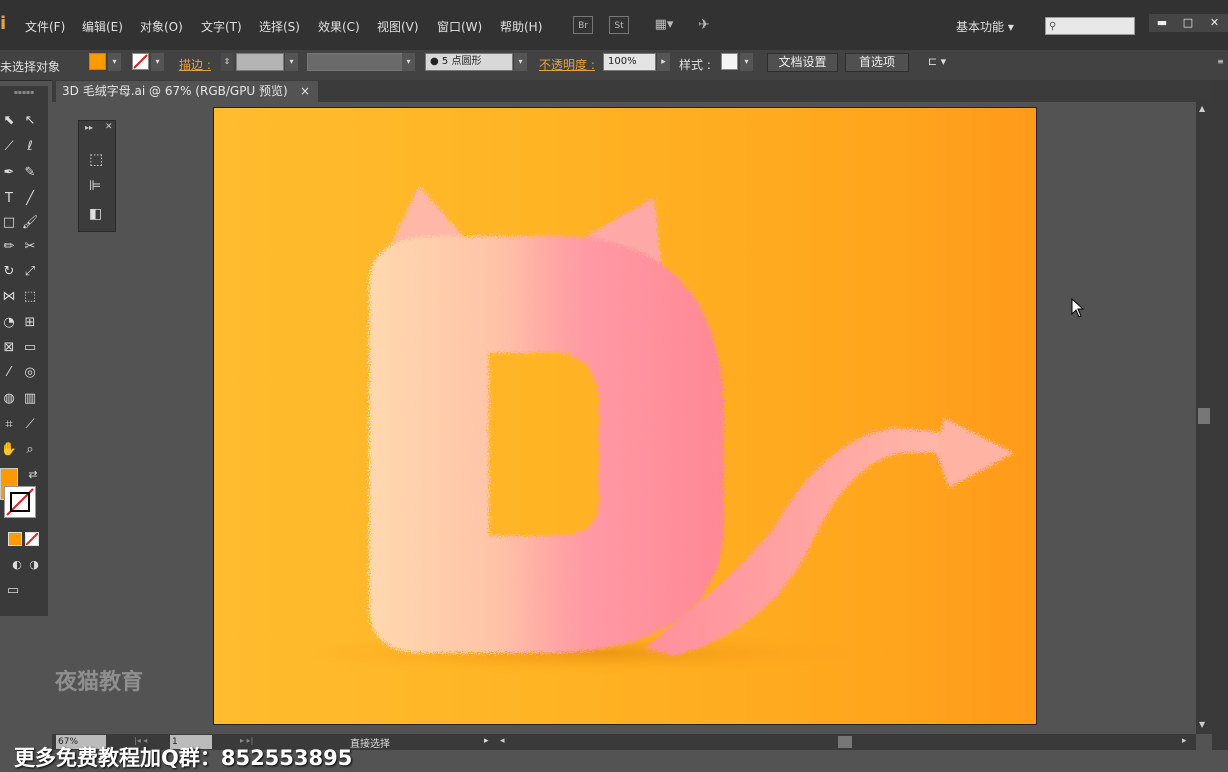 The width and height of the screenshot is (1228, 772). I want to click on panel-menu-icon: ≡, so click(1220, 62).